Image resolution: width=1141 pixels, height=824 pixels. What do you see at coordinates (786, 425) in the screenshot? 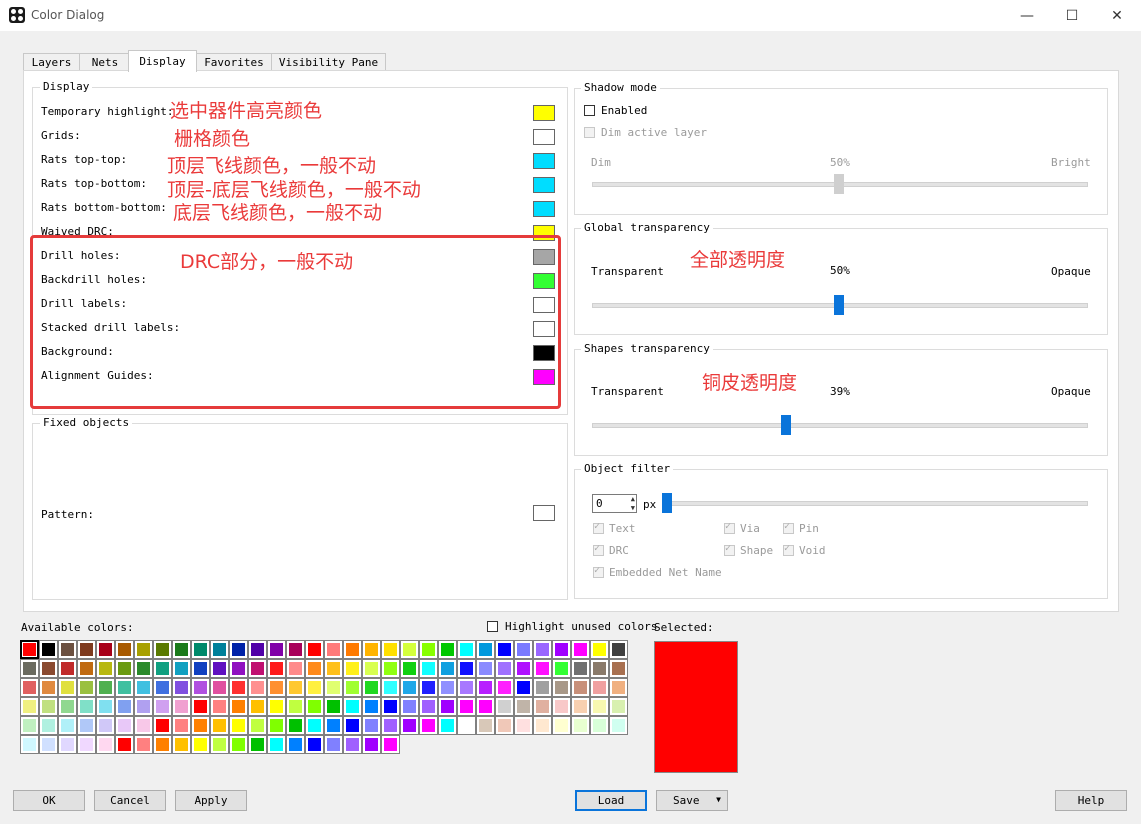
I see `shapes-slider-thumb` at bounding box center [786, 425].